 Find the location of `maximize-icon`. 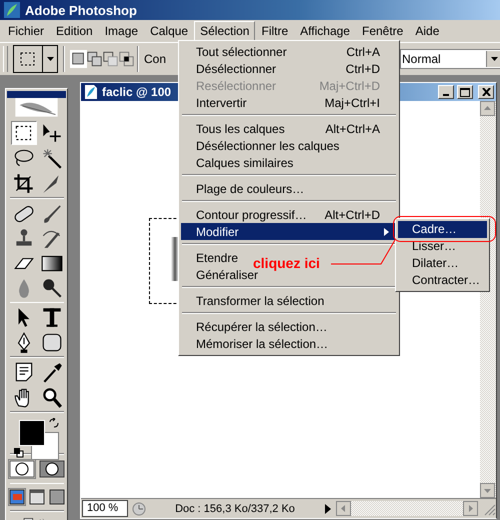

maximize-icon is located at coordinates (465, 92).